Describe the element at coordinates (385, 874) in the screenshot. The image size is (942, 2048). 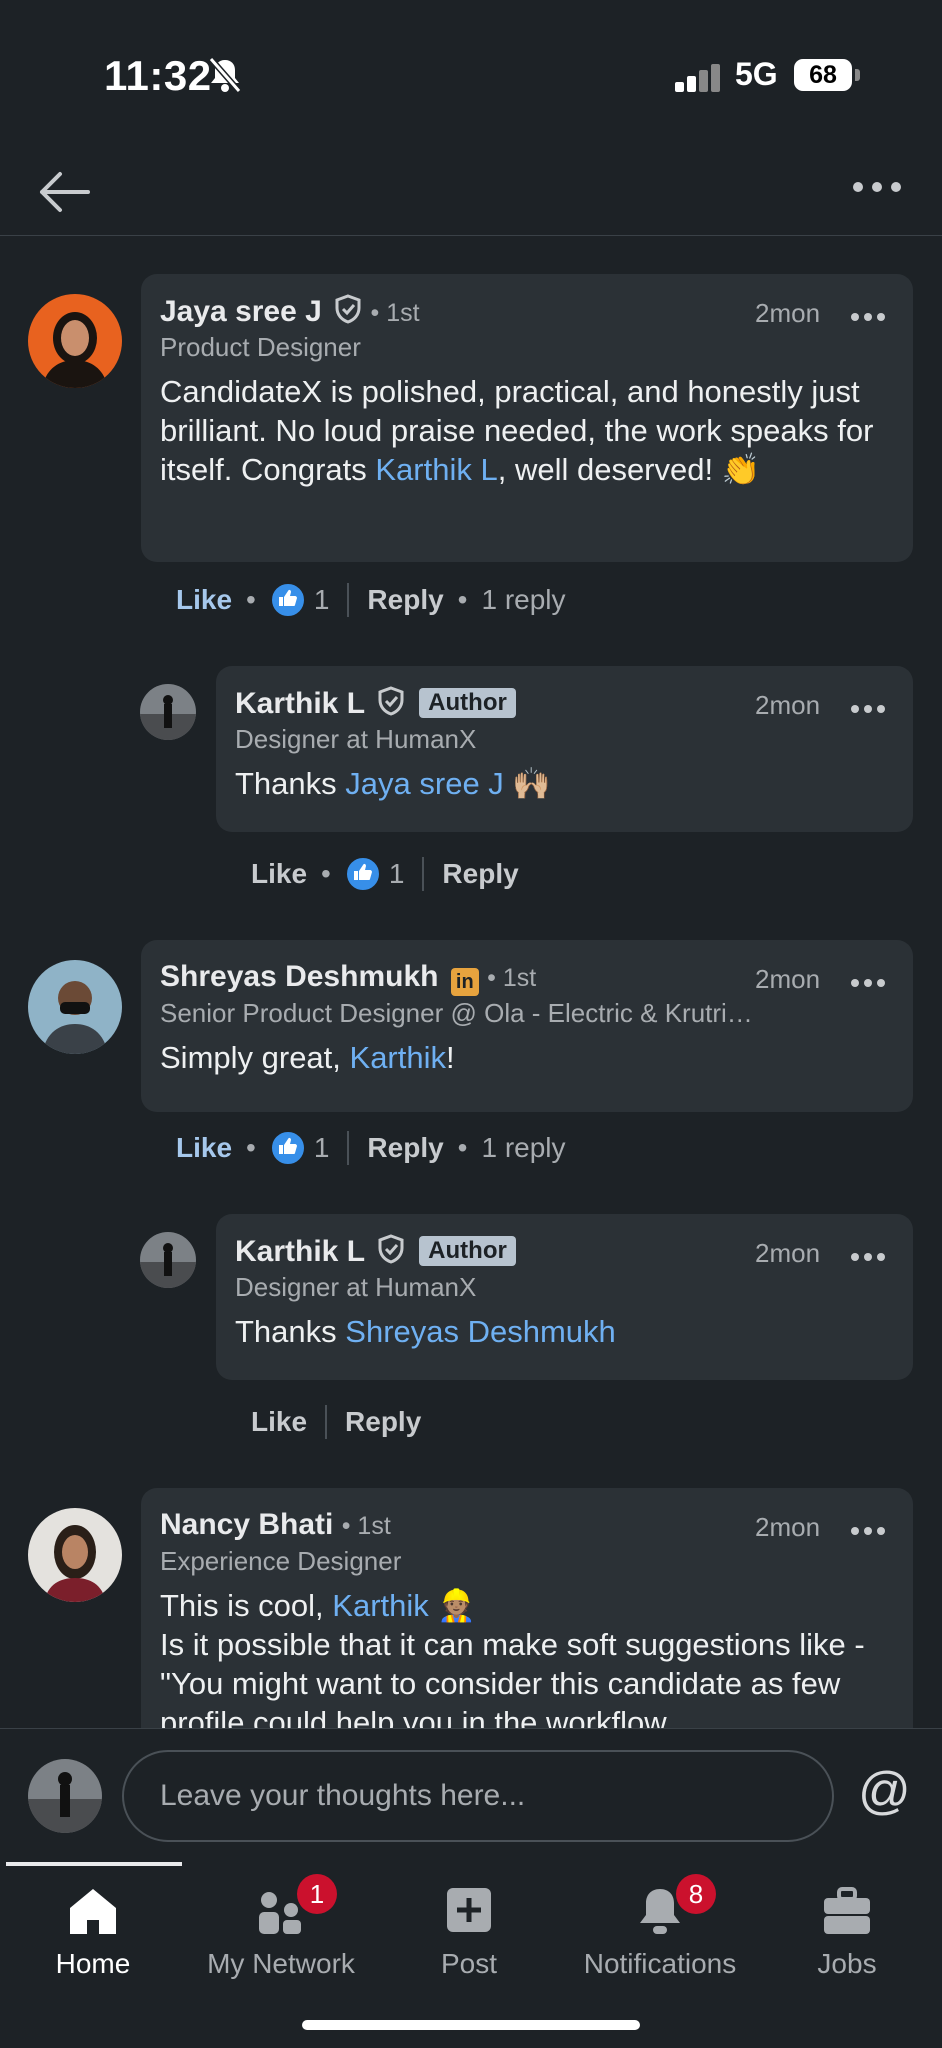
I see `reply-actions: Like • 1 Reply` at that location.